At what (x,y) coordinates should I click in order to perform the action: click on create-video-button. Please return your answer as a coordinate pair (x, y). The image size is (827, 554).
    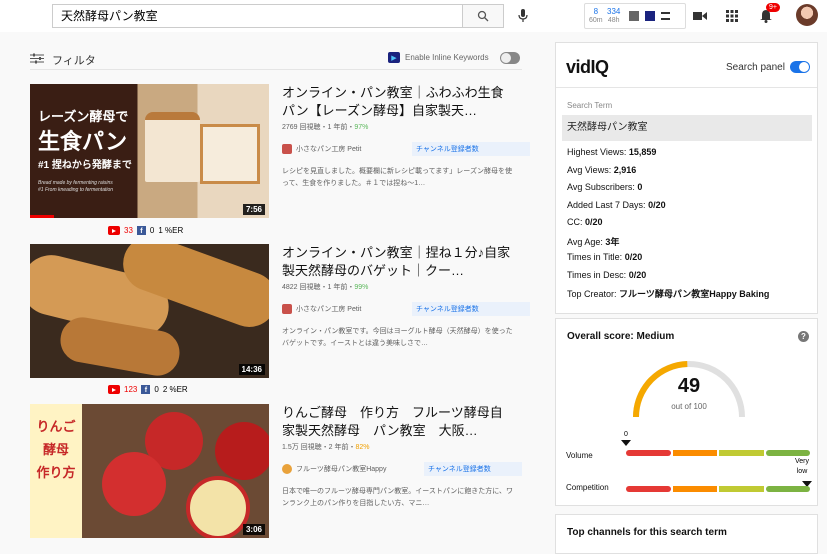
    Looking at the image, I should click on (700, 16).